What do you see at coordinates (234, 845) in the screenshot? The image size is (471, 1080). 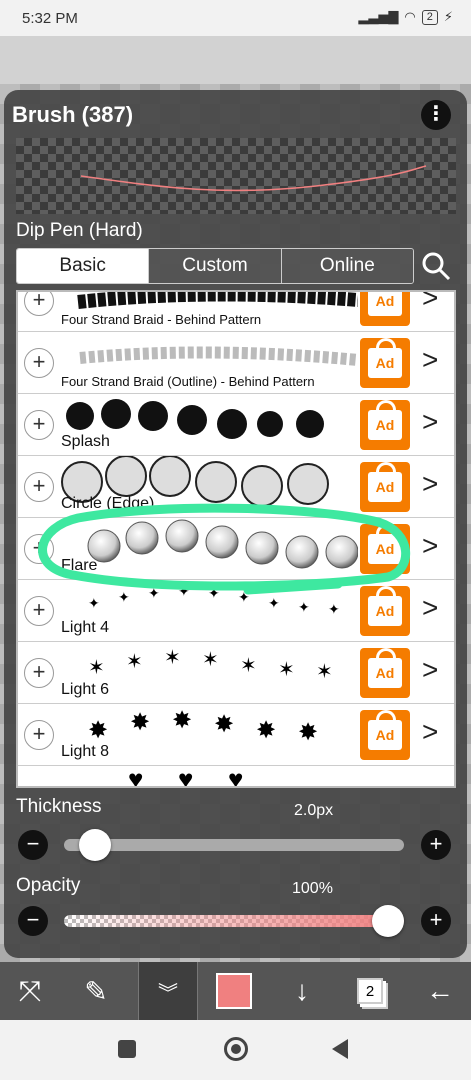 I see `thickness-slider` at bounding box center [234, 845].